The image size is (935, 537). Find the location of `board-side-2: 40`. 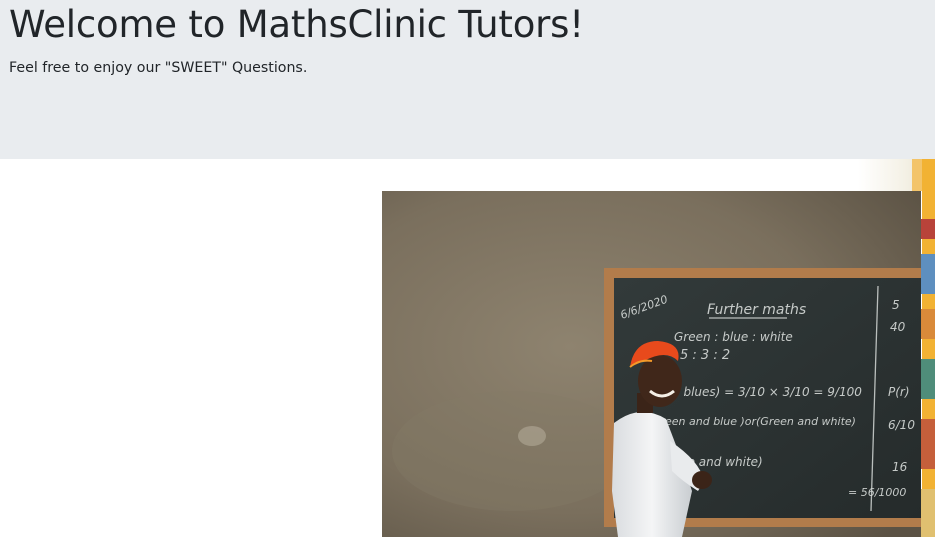

board-side-2: 40 is located at coordinates (898, 327).